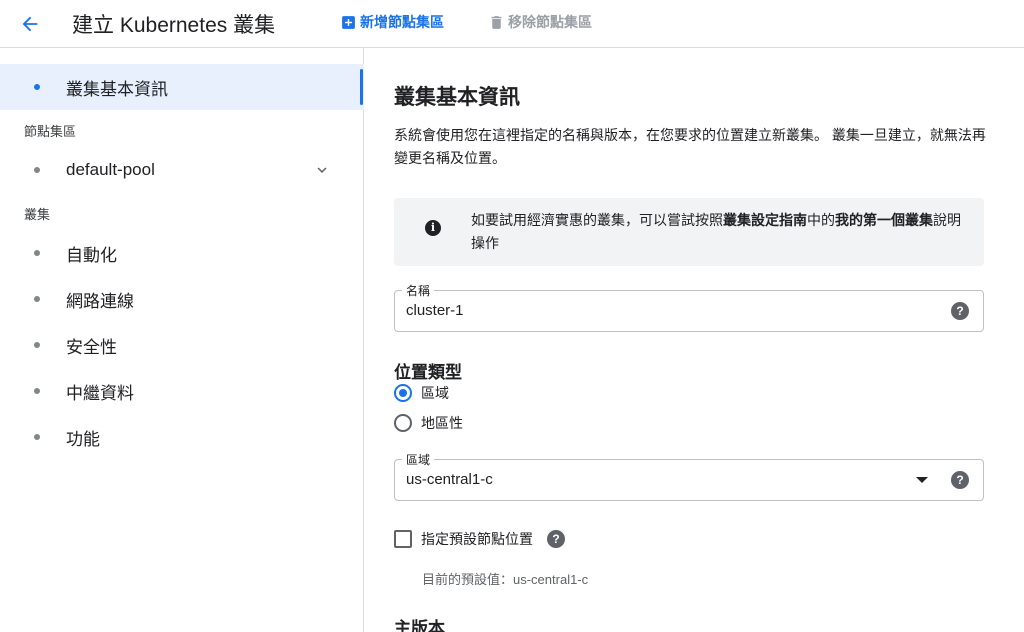 This screenshot has height=632, width=1024. I want to click on sidebar-item-metadata: 中繼資料, so click(182, 391).